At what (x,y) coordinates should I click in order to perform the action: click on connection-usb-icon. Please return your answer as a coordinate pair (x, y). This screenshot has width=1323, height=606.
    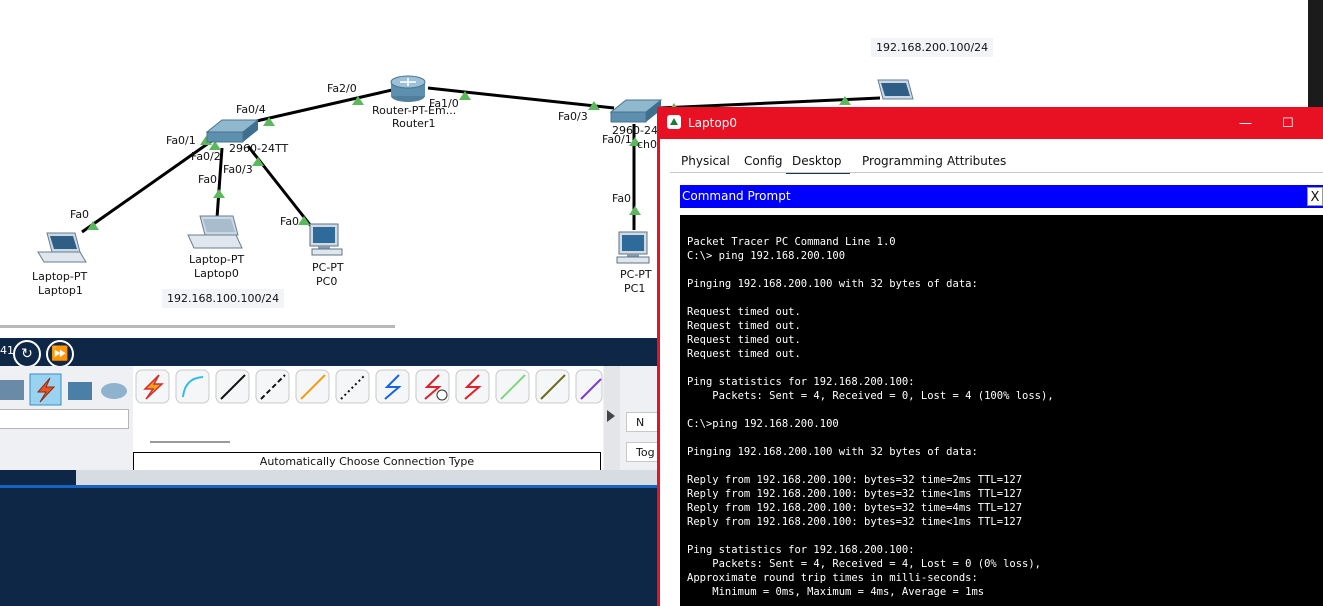
    Looking at the image, I should click on (589, 386).